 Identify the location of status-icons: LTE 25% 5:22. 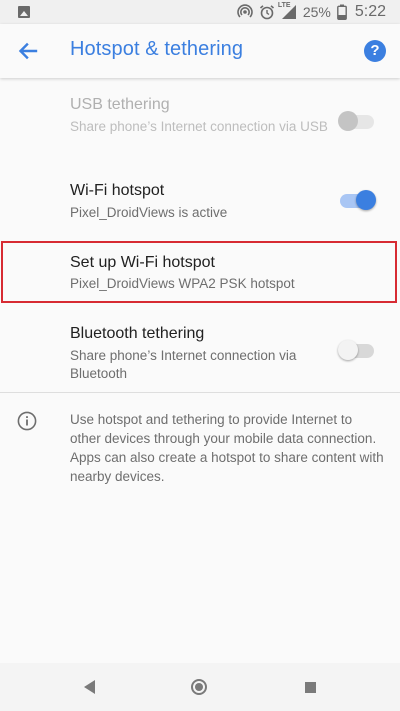
(311, 11).